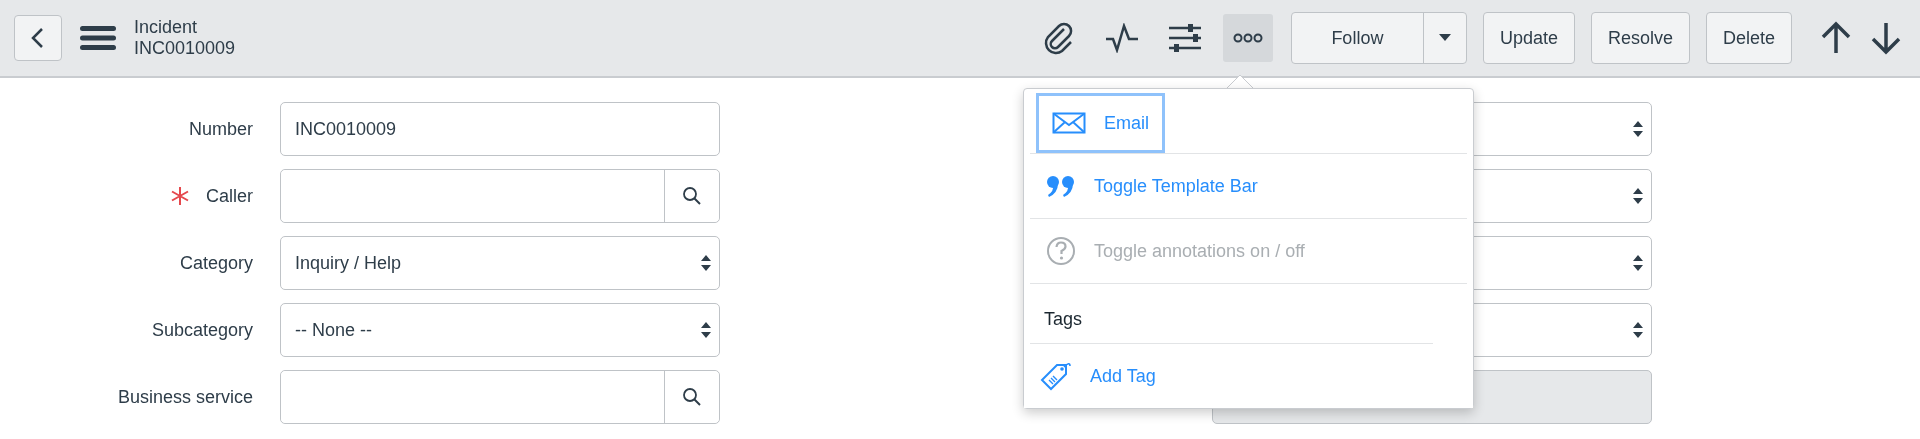  What do you see at coordinates (1184, 38) in the screenshot?
I see `sliders-icon` at bounding box center [1184, 38].